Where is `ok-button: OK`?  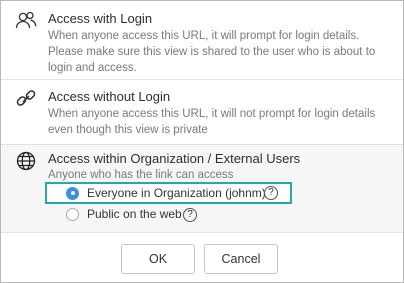
ok-button: OK is located at coordinates (158, 259).